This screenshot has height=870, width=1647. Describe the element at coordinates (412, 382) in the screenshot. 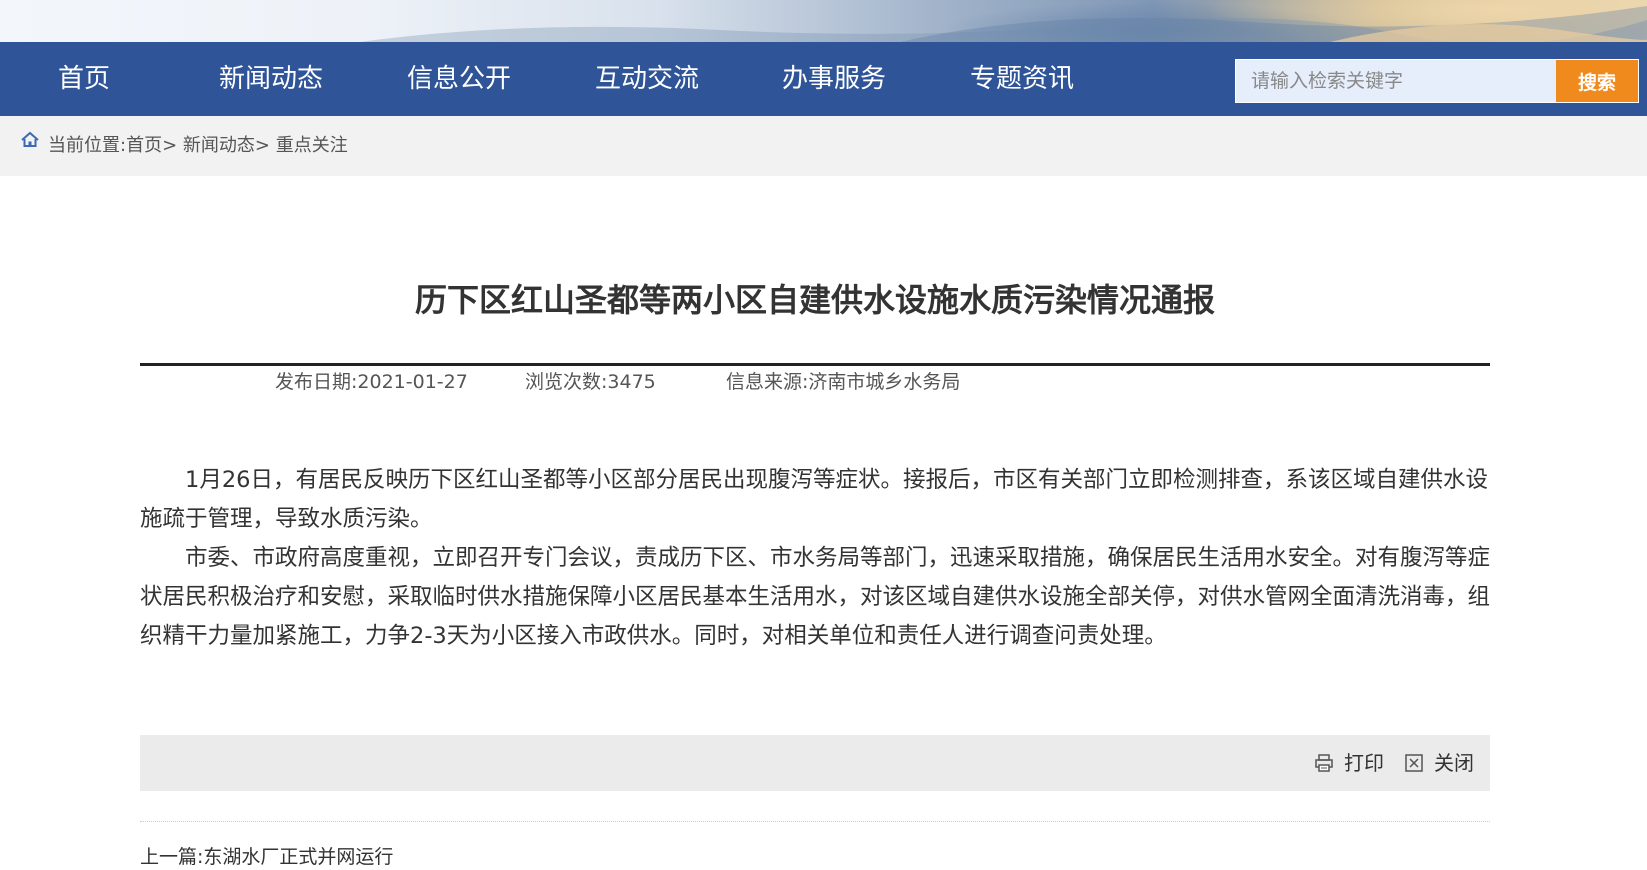

I see `publish-date-value: 2021-01-27` at that location.